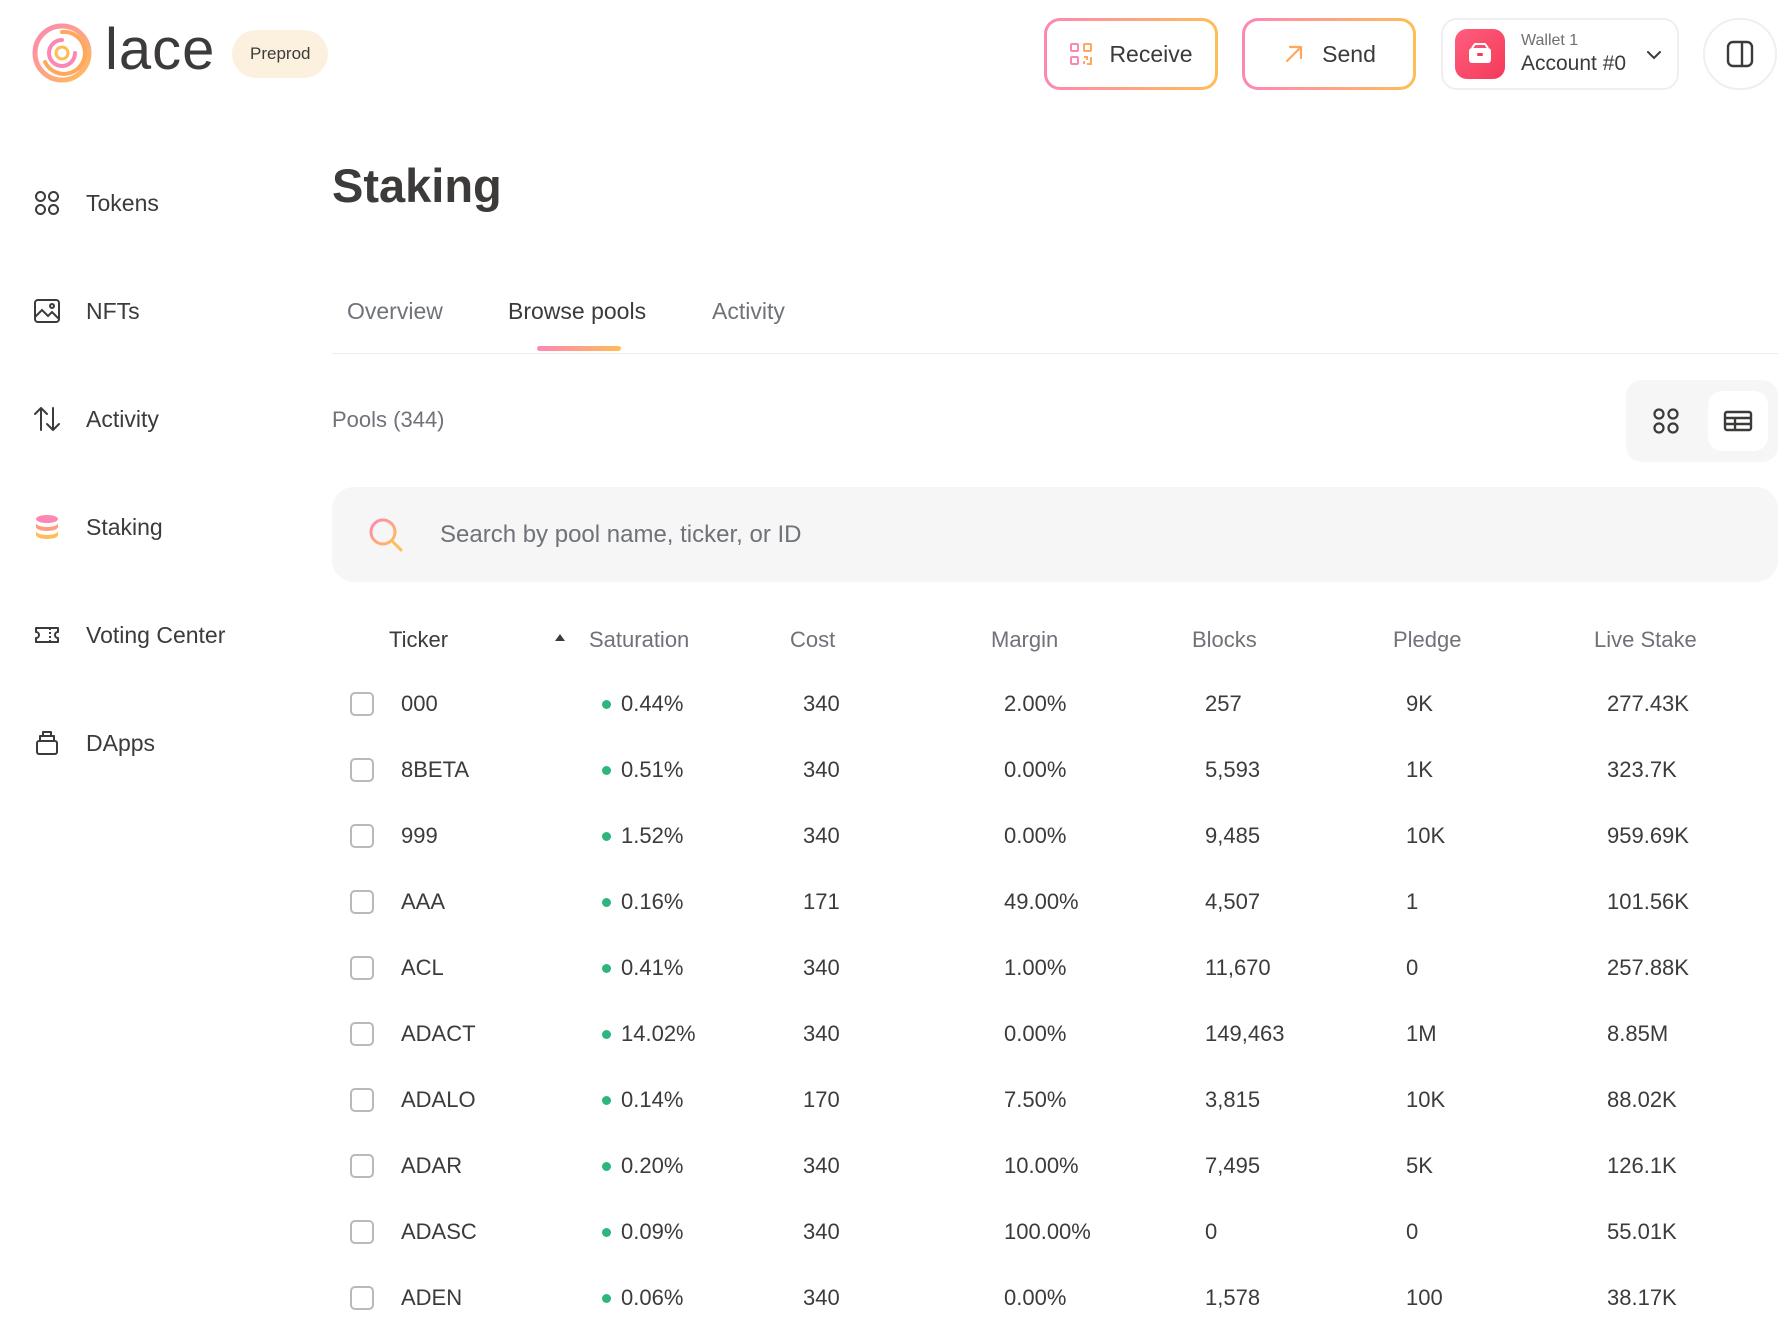 Image resolution: width=1791 pixels, height=1327 pixels. Describe the element at coordinates (1151, 53) in the screenshot. I see `receive-label: Receive` at that location.